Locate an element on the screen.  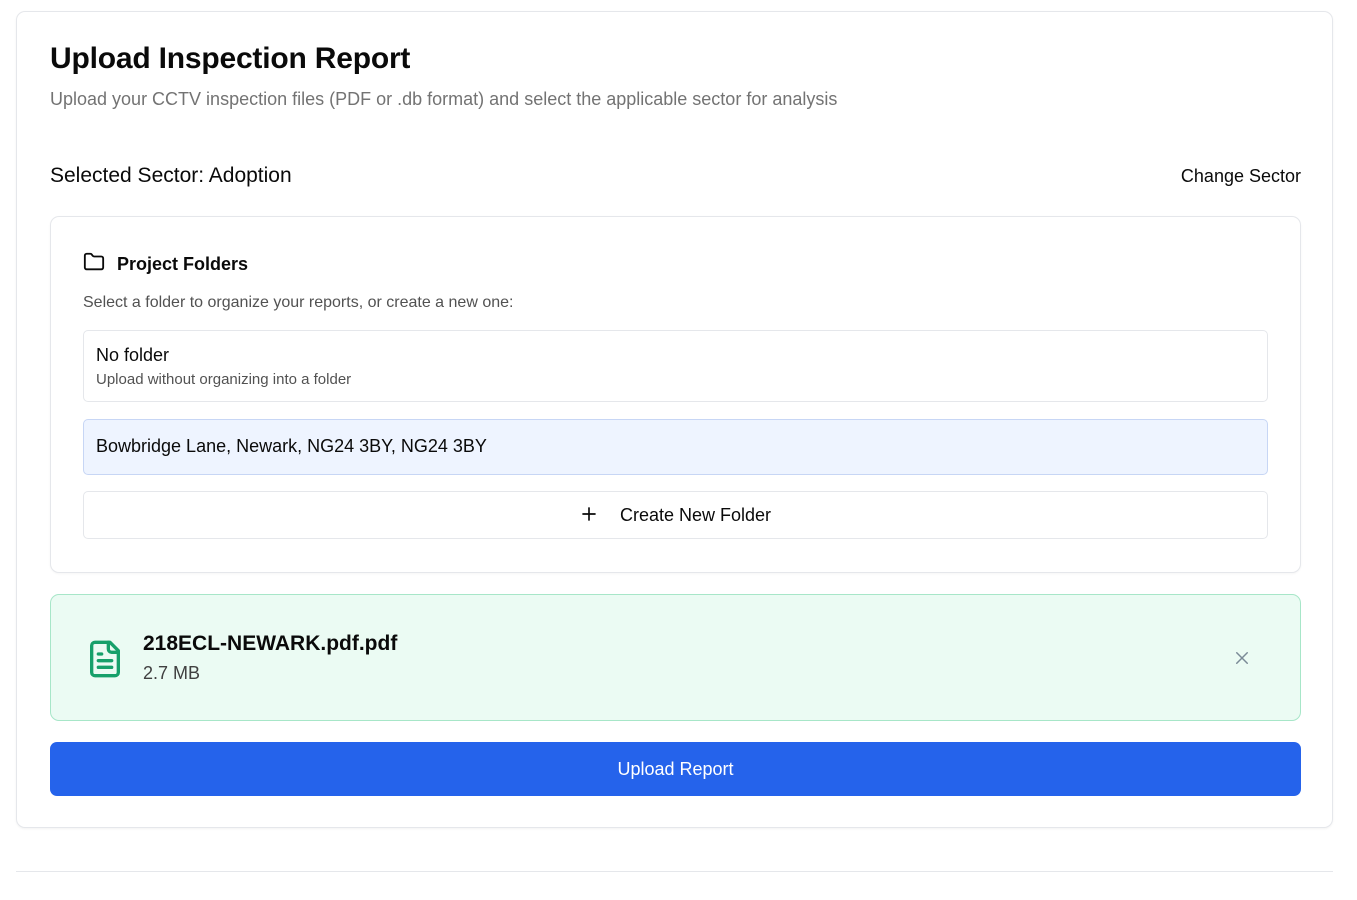
file-name: 218ECL-NEWARK.pdf.pdf is located at coordinates (270, 643).